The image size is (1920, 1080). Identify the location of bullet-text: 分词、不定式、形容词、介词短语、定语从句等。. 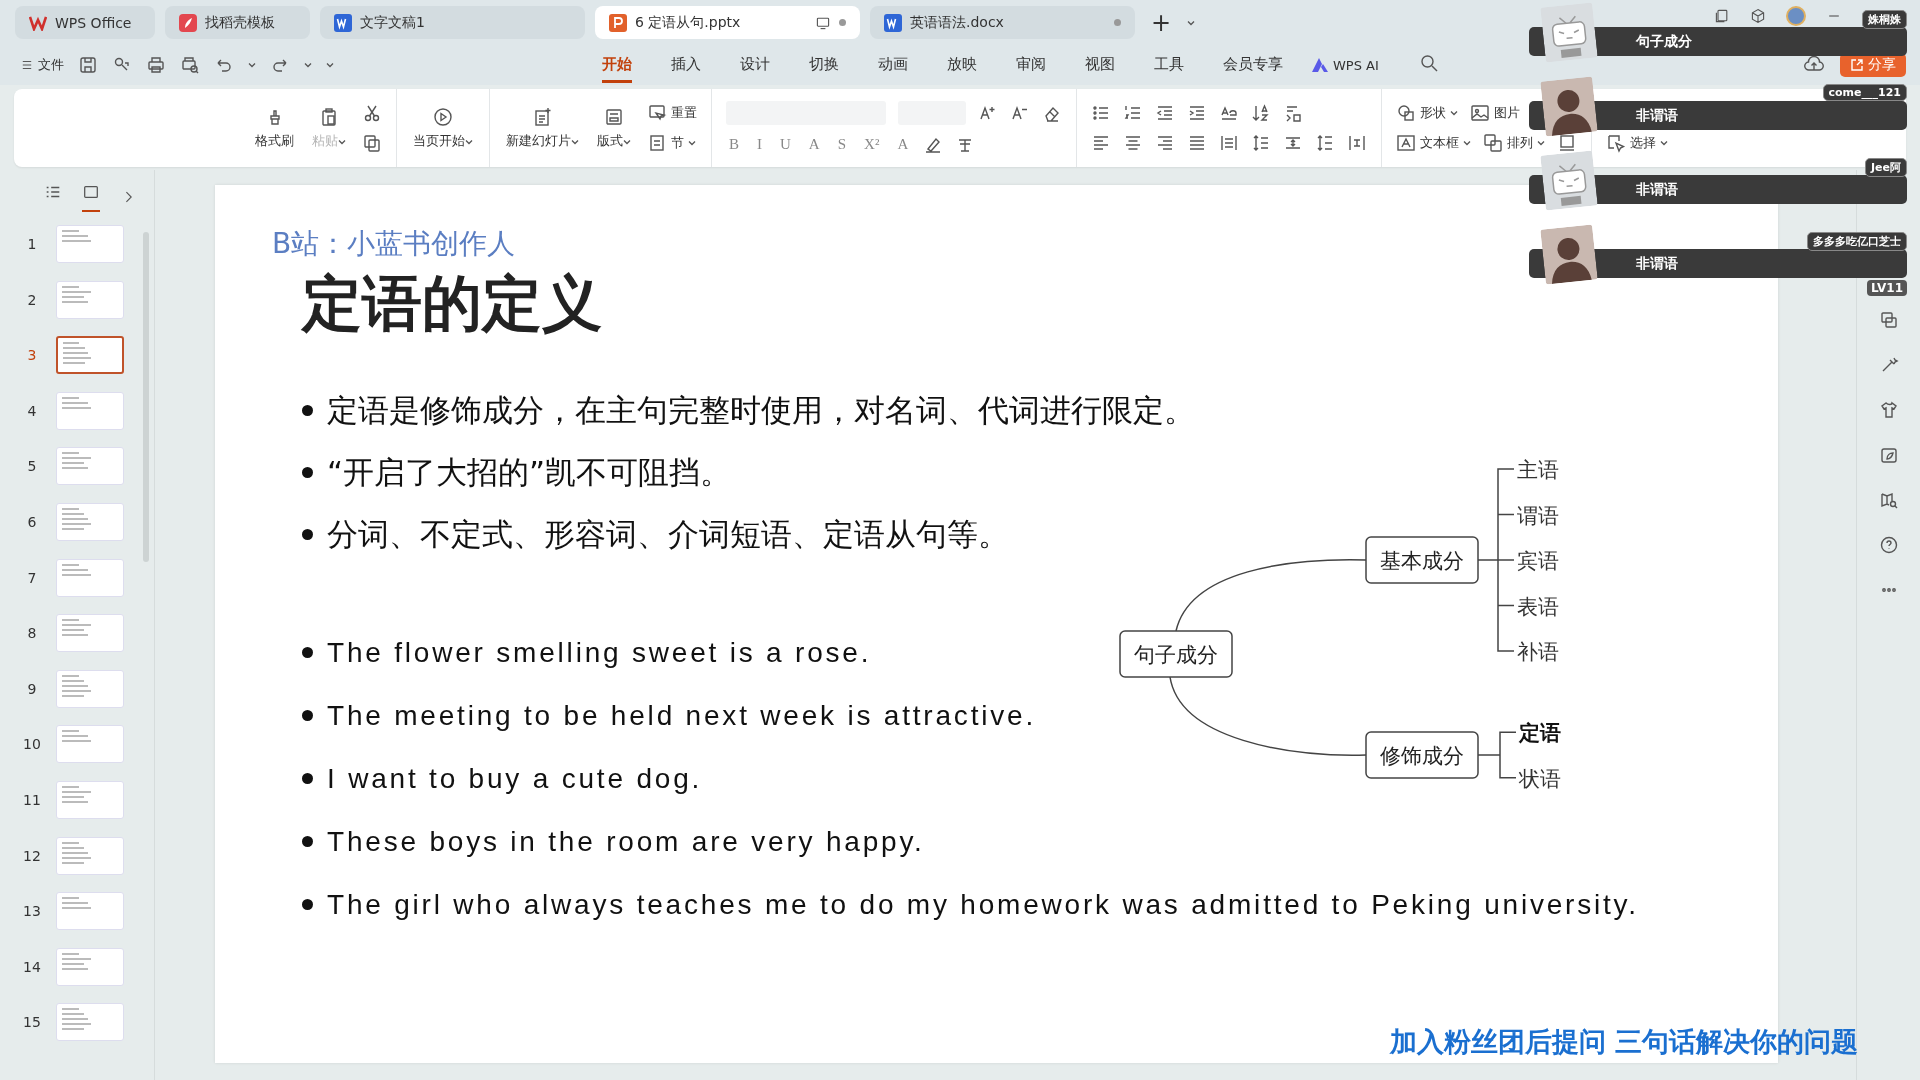
(668, 534).